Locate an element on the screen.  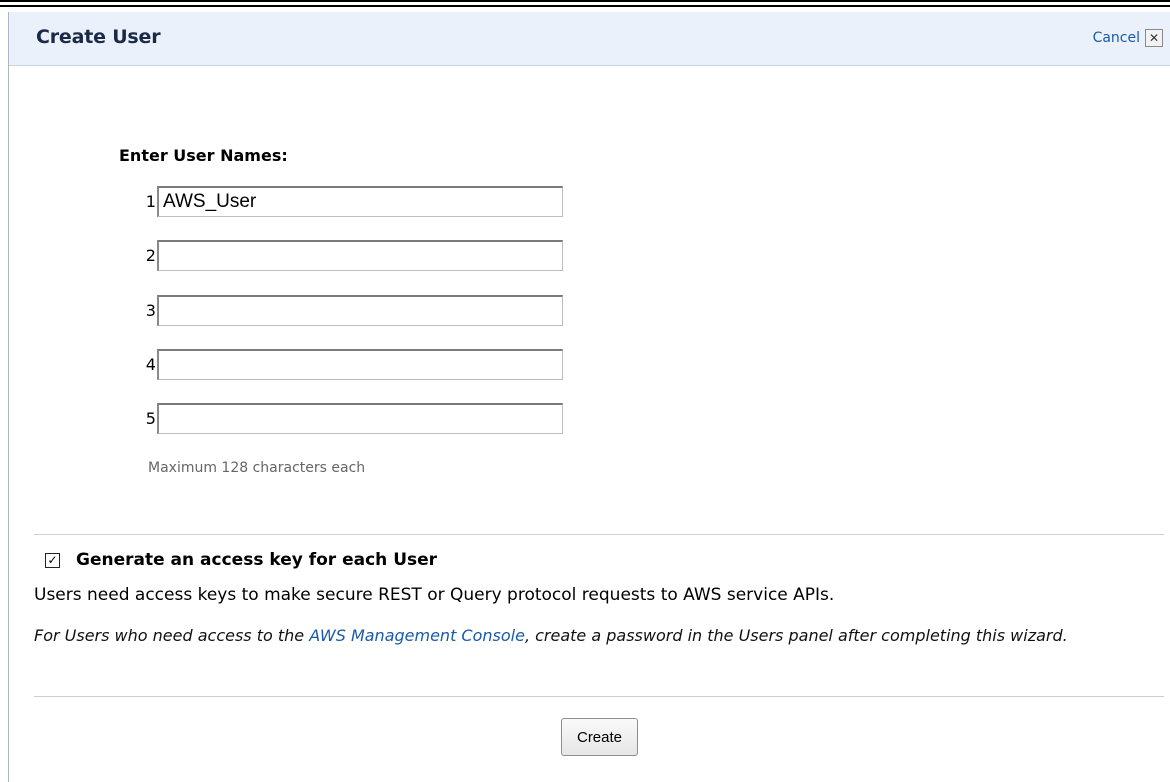
aws-management-console-link: AWS Management Console is located at coordinates (417, 635).